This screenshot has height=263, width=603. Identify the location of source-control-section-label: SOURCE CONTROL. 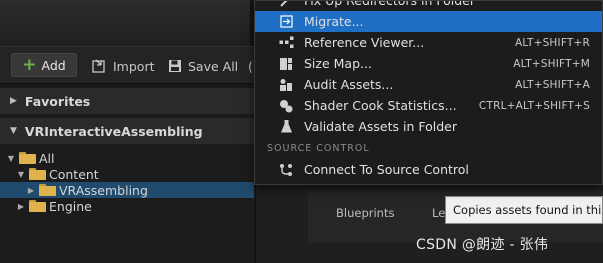
(318, 148).